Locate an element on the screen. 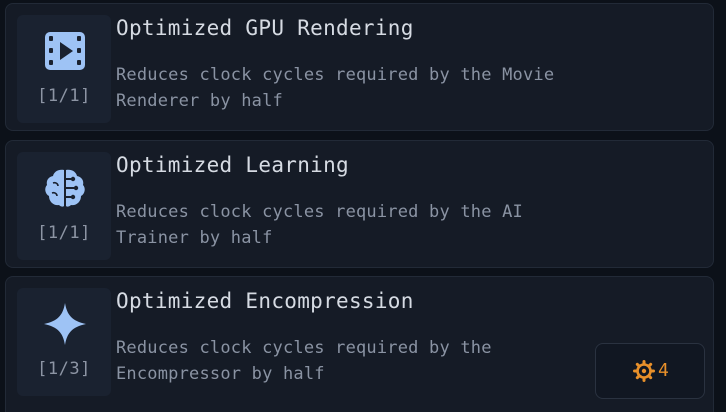 This screenshot has width=726, height=412. sparkle-icon is located at coordinates (65, 324).